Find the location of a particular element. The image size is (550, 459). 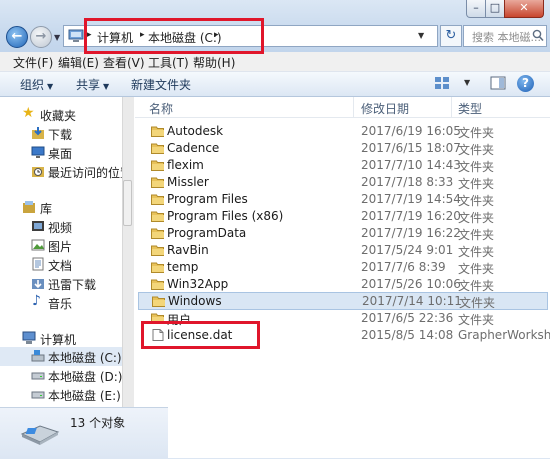

refresh-button: ↻ is located at coordinates (451, 36).